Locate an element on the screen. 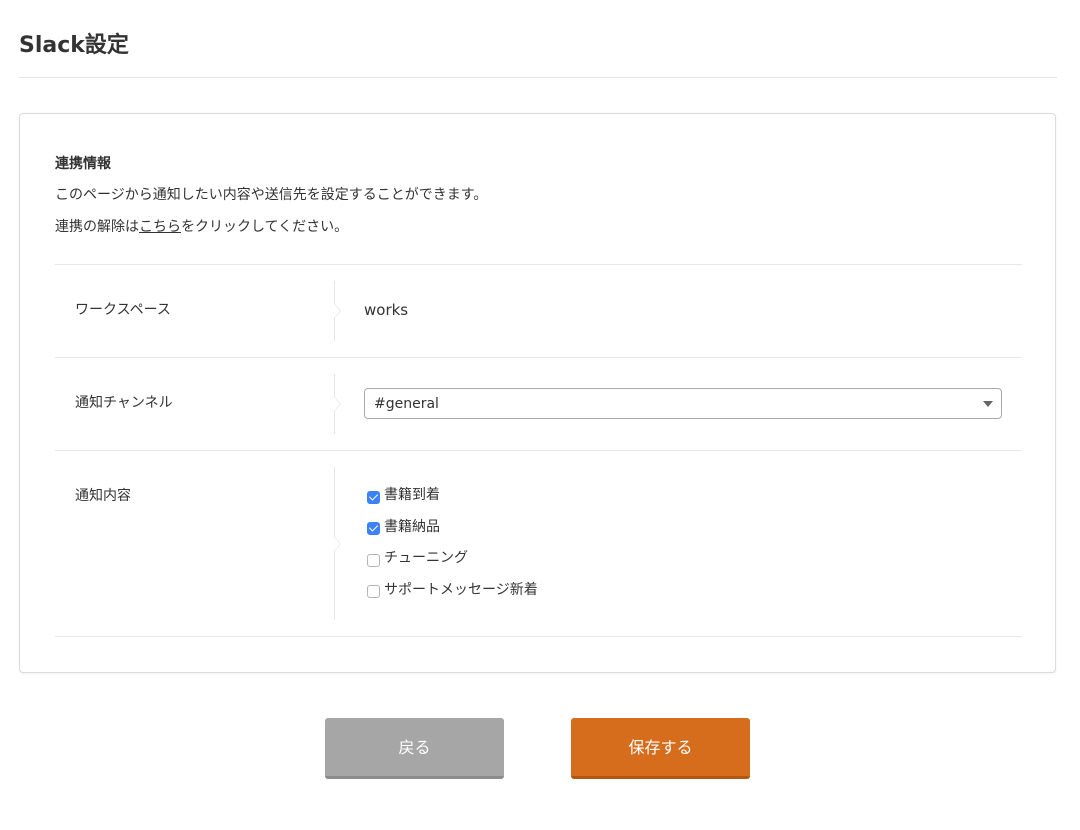 The height and width of the screenshot is (830, 1080). checkbox-label: チューニング is located at coordinates (426, 558).